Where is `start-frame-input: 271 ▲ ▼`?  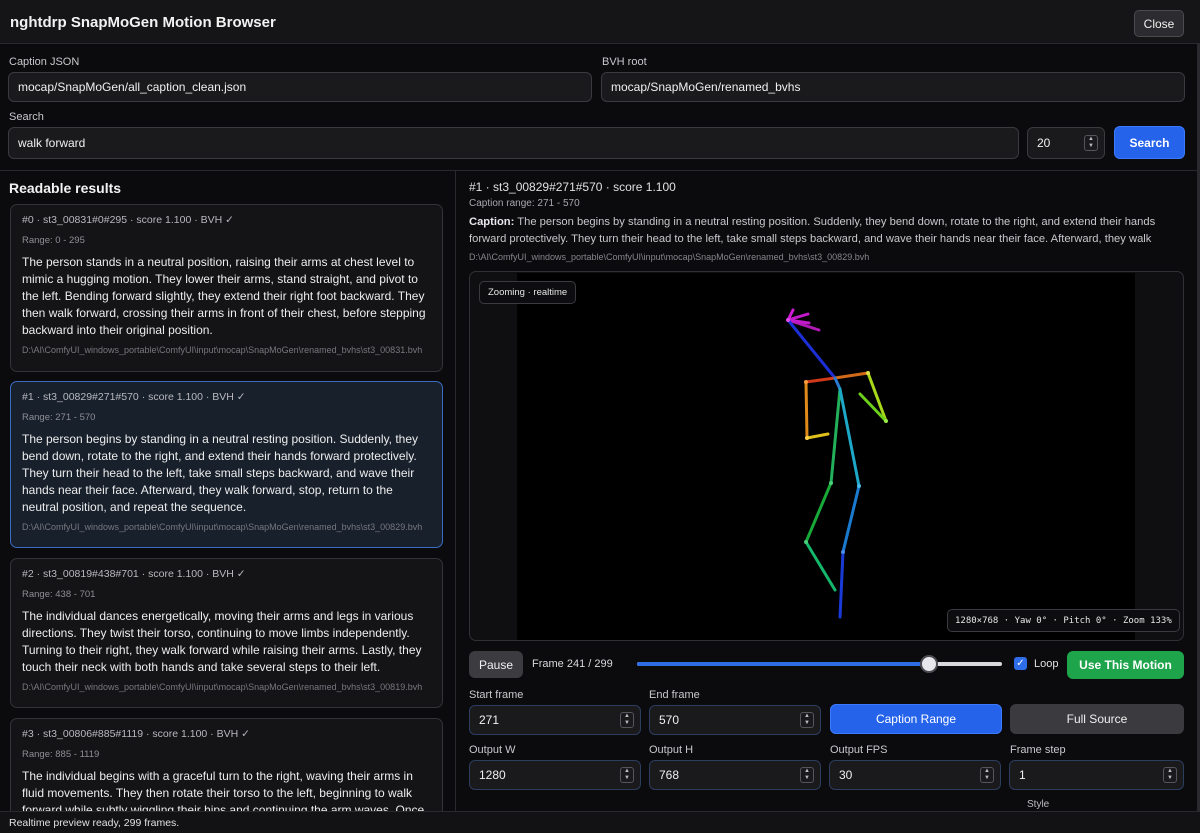
start-frame-input: 271 ▲ ▼ is located at coordinates (555, 720).